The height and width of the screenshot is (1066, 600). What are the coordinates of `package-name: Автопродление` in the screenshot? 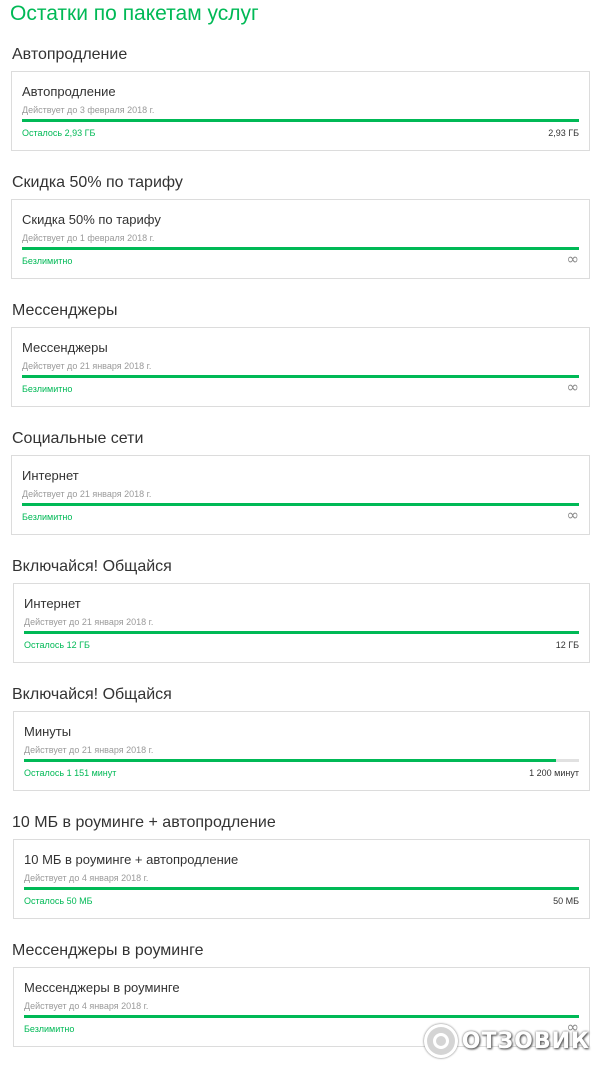 It's located at (69, 91).